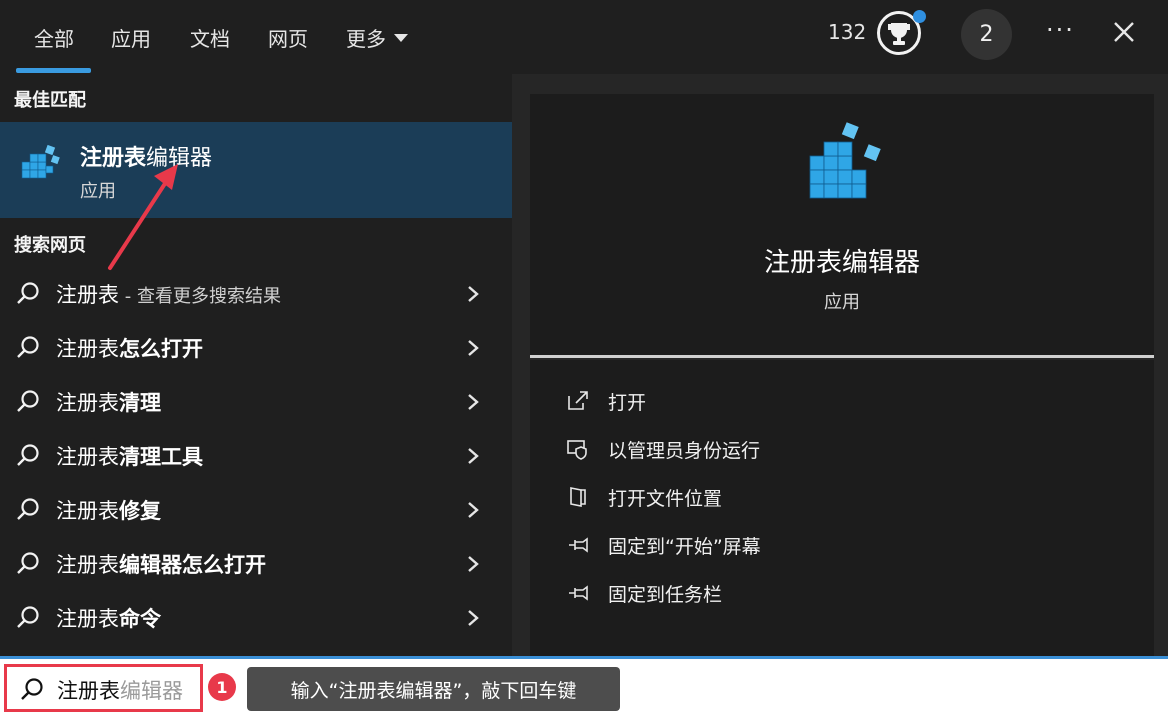  I want to click on action-run-as-admin: 以管理员身份运行, so click(663, 449).